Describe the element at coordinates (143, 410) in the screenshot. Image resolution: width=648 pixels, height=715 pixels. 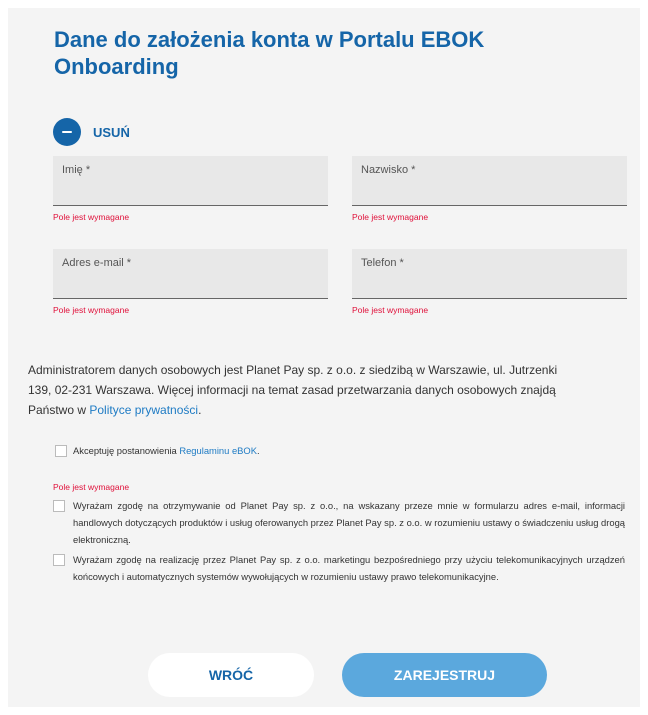
I see `privacy-policy-link: Polityce prywatności` at that location.